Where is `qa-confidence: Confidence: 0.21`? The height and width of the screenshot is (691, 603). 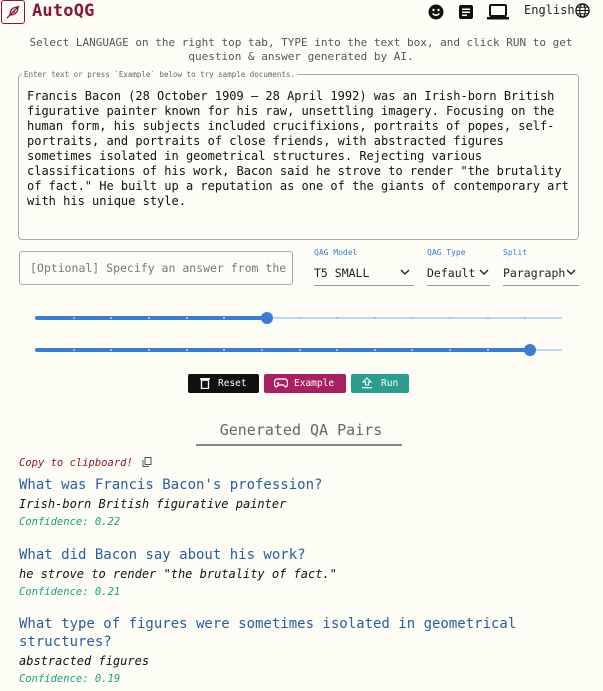
qa-confidence: Confidence: 0.21 is located at coordinates (70, 592).